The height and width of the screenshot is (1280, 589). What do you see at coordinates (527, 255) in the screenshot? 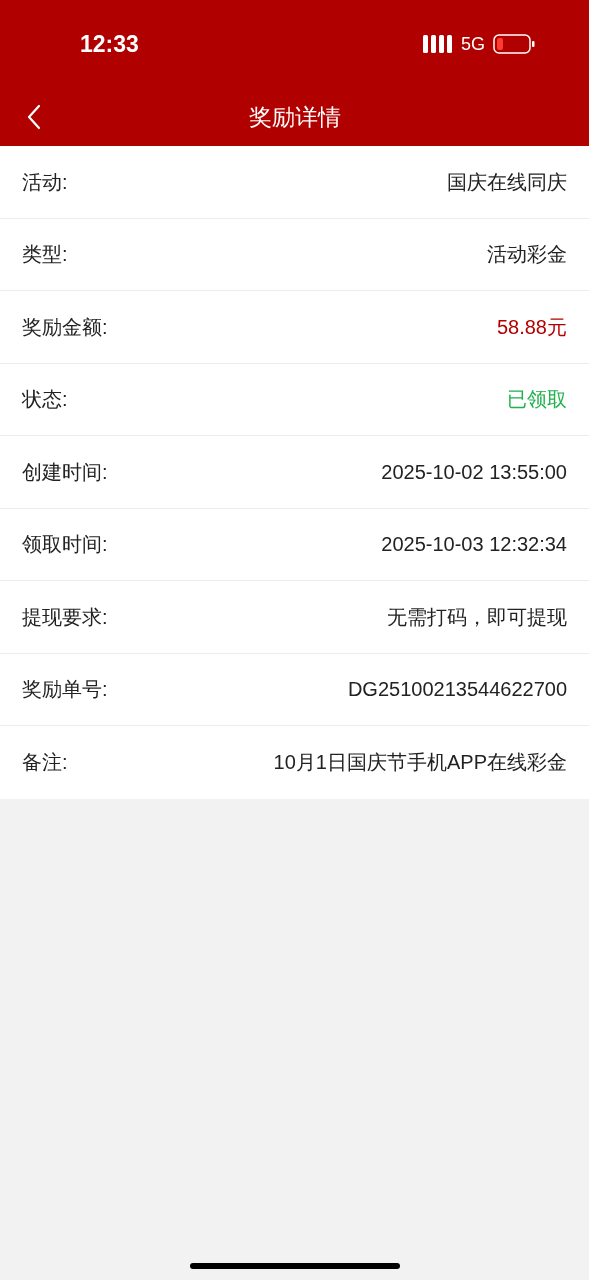
I see `detail-value: 活动彩金` at bounding box center [527, 255].